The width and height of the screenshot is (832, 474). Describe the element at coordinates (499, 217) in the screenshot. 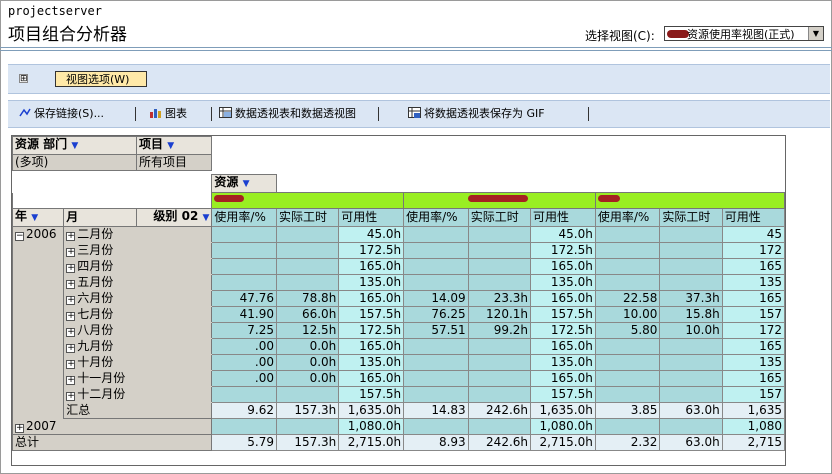

I see `measure-header: 实际工时` at that location.